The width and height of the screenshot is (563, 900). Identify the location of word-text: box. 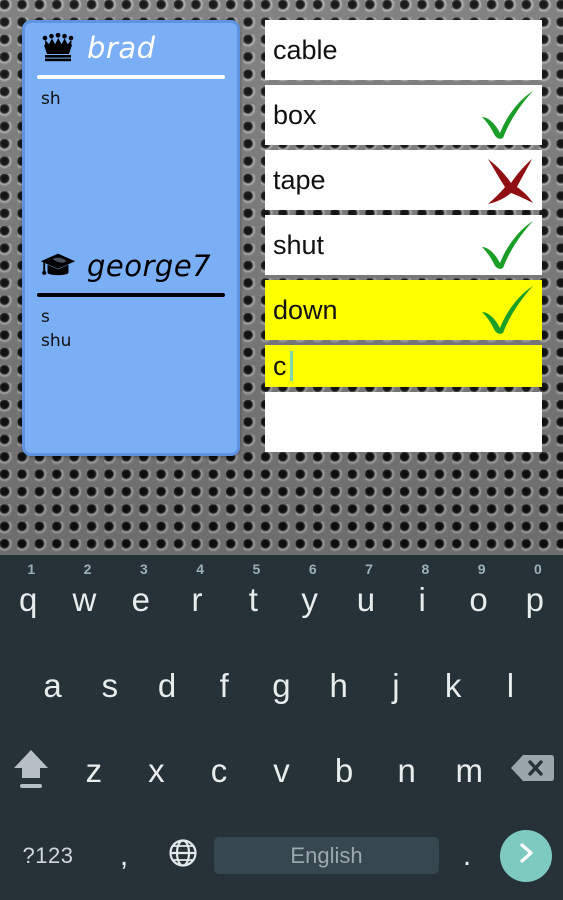
(295, 114).